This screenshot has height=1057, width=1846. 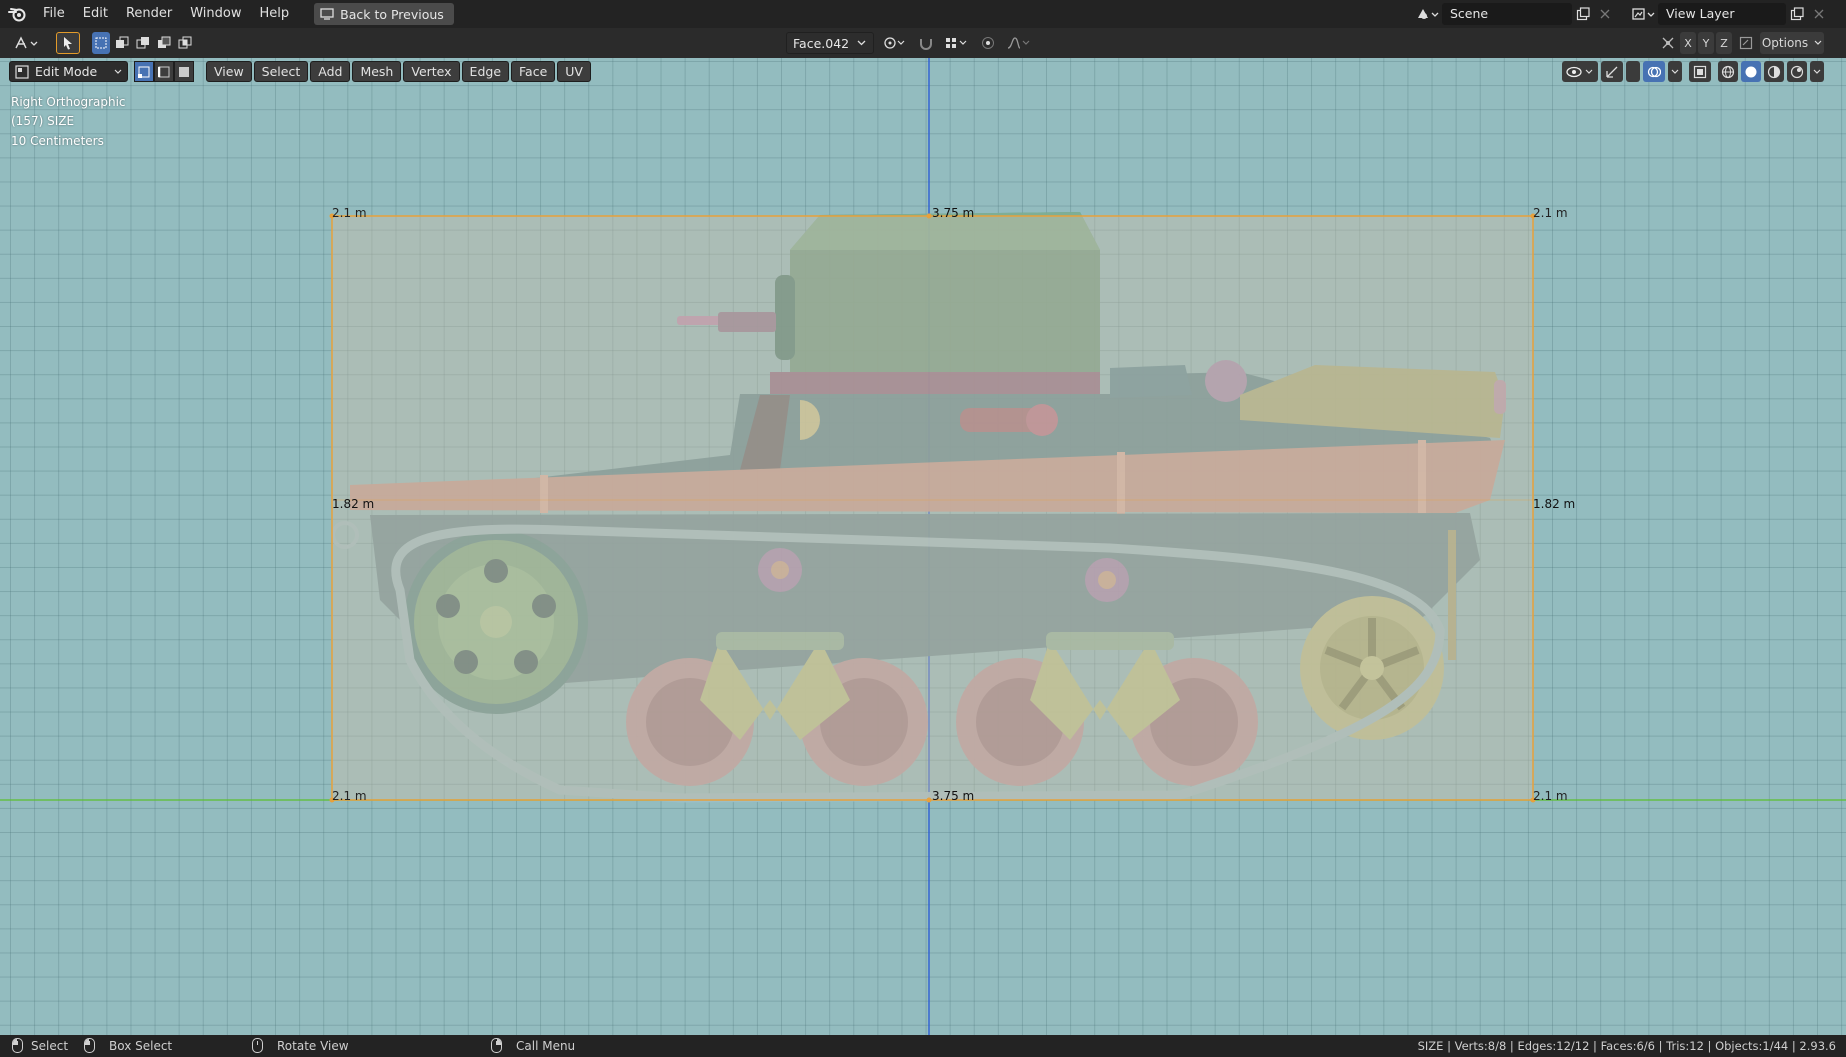 I want to click on view-layer-name-field: View Layer, so click(x=1722, y=14).